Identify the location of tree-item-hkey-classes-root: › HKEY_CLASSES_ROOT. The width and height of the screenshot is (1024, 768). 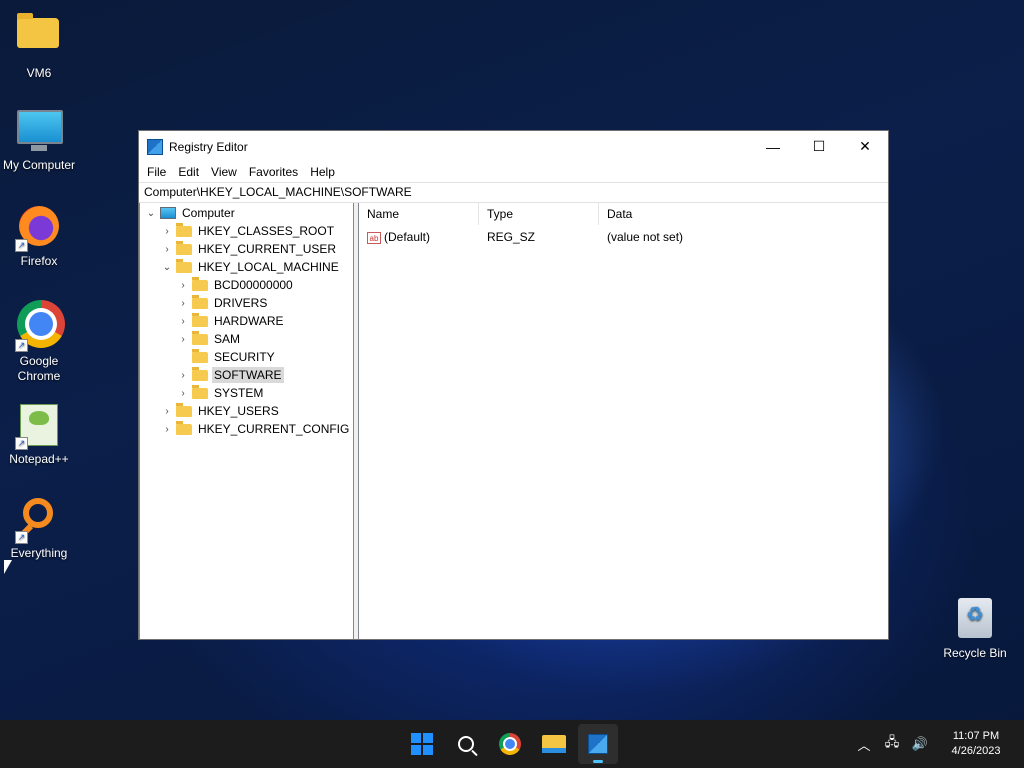
(246, 231).